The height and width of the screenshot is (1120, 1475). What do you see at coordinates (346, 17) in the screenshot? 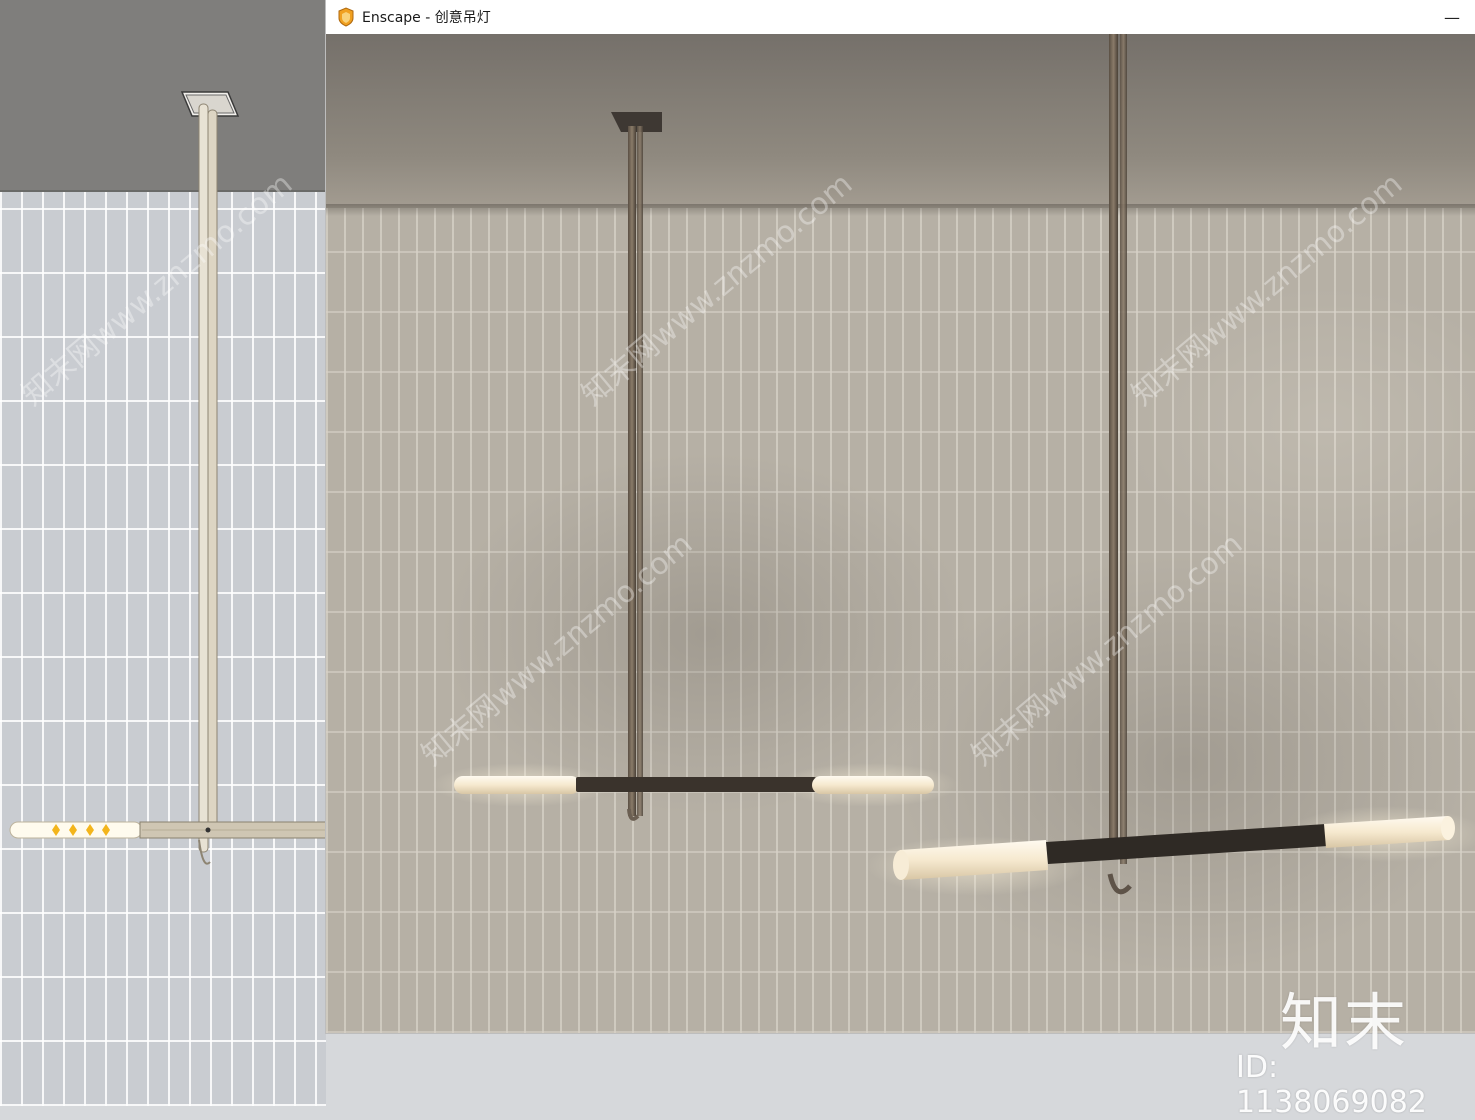
I see `enscape-logo-icon` at bounding box center [346, 17].